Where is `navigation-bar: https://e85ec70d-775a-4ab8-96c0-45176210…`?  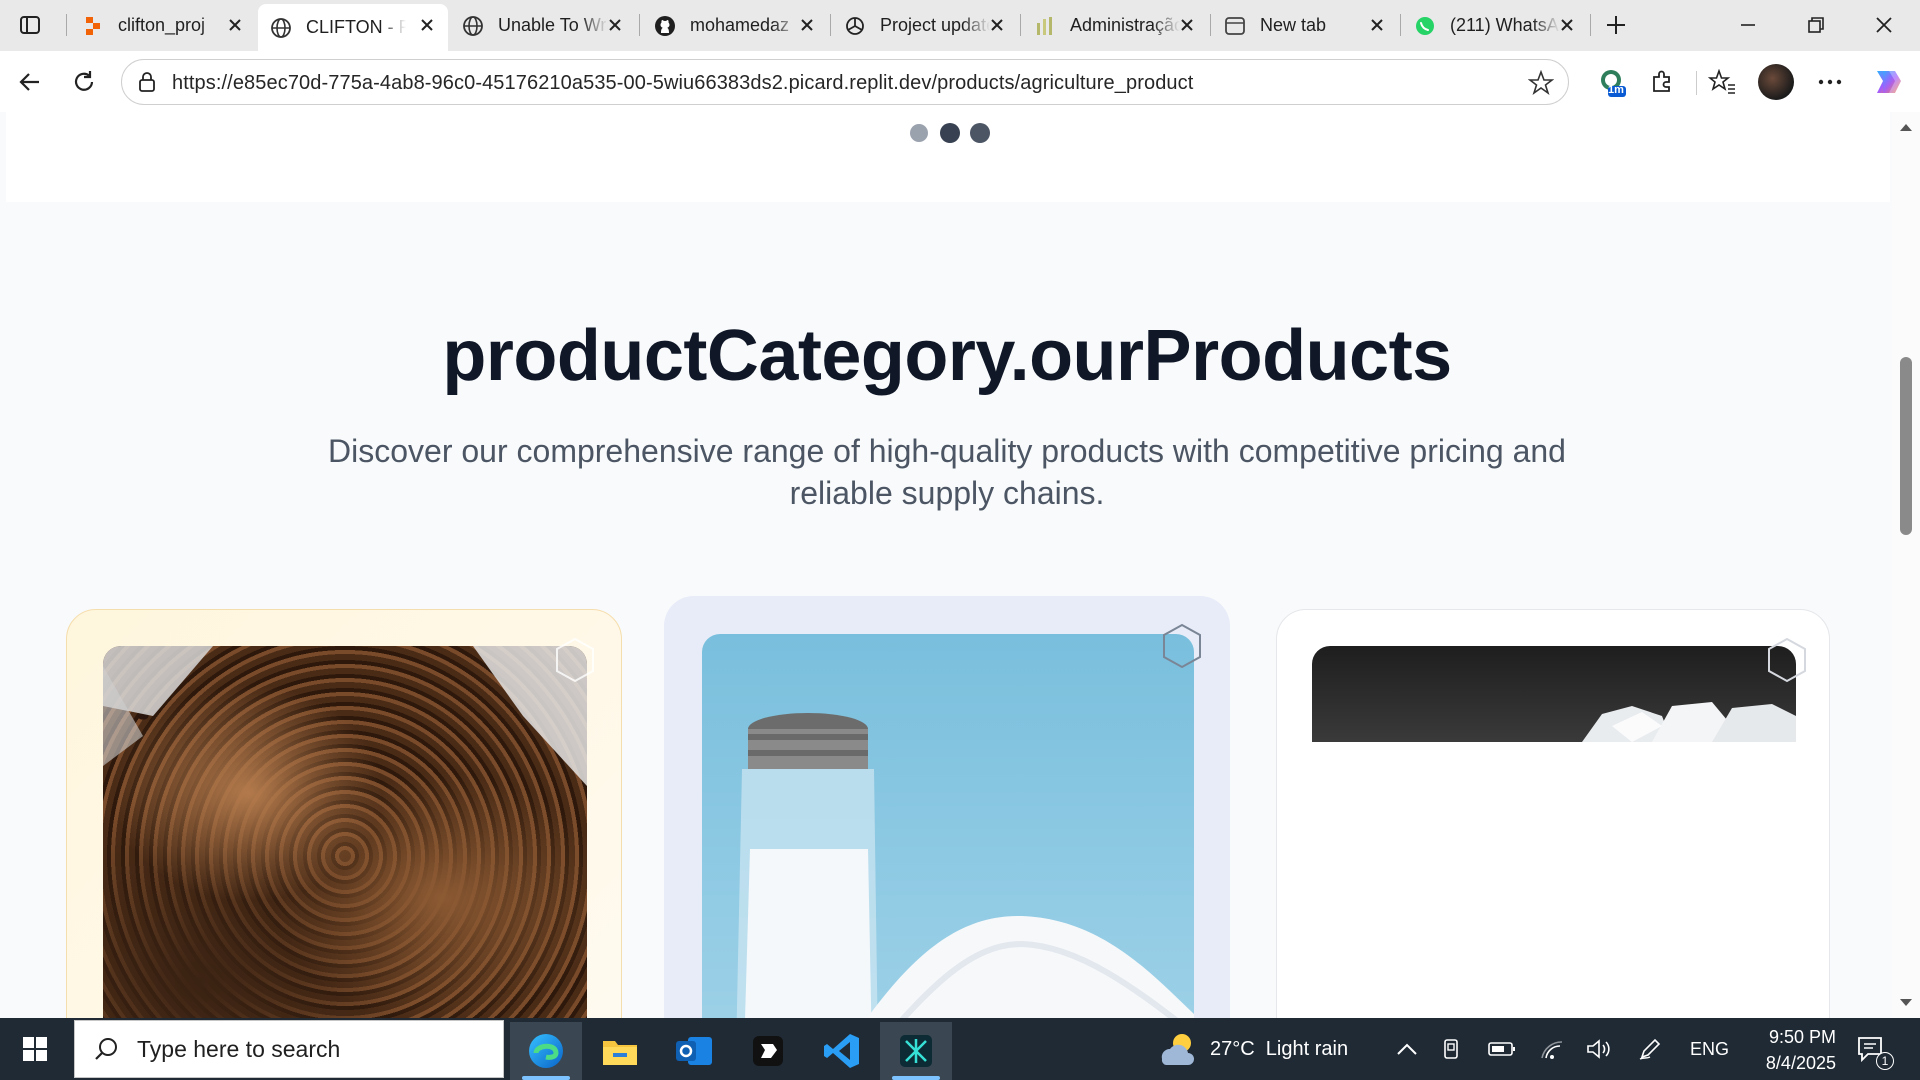
navigation-bar: https://e85ec70d-775a-4ab8-96c0-45176210… is located at coordinates (960, 81).